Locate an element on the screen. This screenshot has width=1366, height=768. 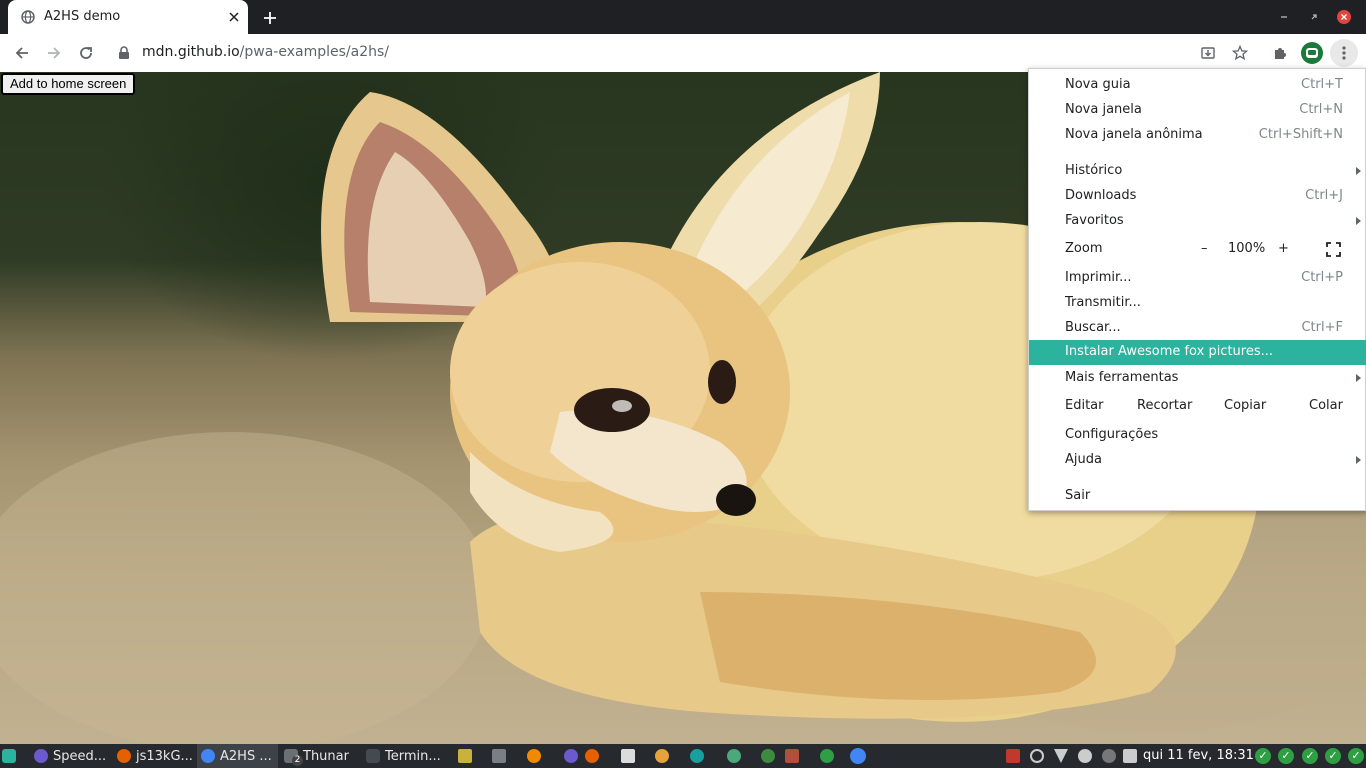
reload-icon is located at coordinates (86, 53).